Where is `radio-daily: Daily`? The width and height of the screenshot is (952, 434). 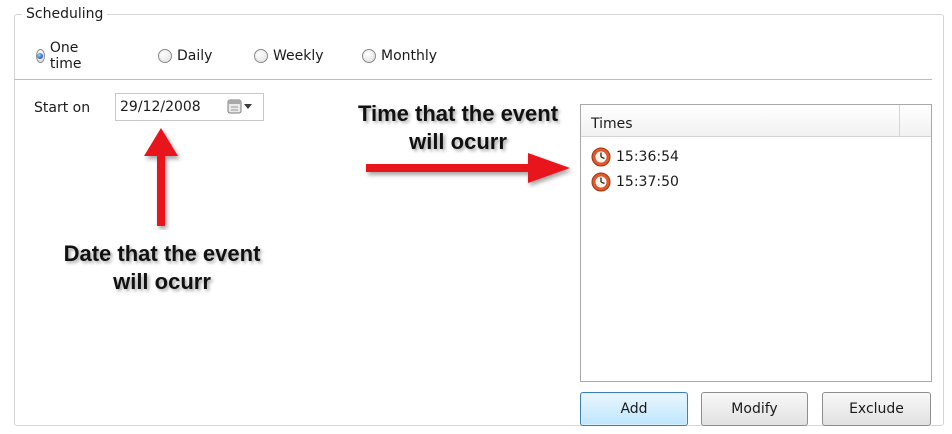
radio-daily: Daily is located at coordinates (185, 56).